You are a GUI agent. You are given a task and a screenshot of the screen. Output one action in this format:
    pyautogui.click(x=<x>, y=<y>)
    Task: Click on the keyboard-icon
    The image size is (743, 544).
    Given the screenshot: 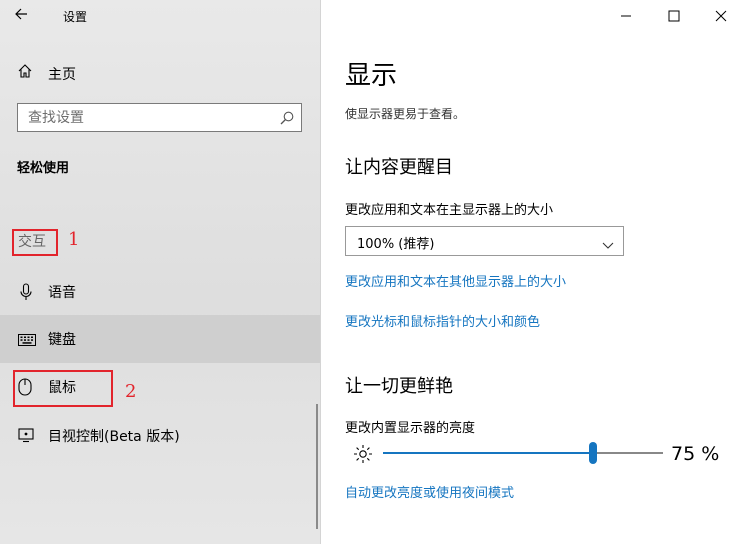 What is the action you would take?
    pyautogui.click(x=27, y=340)
    